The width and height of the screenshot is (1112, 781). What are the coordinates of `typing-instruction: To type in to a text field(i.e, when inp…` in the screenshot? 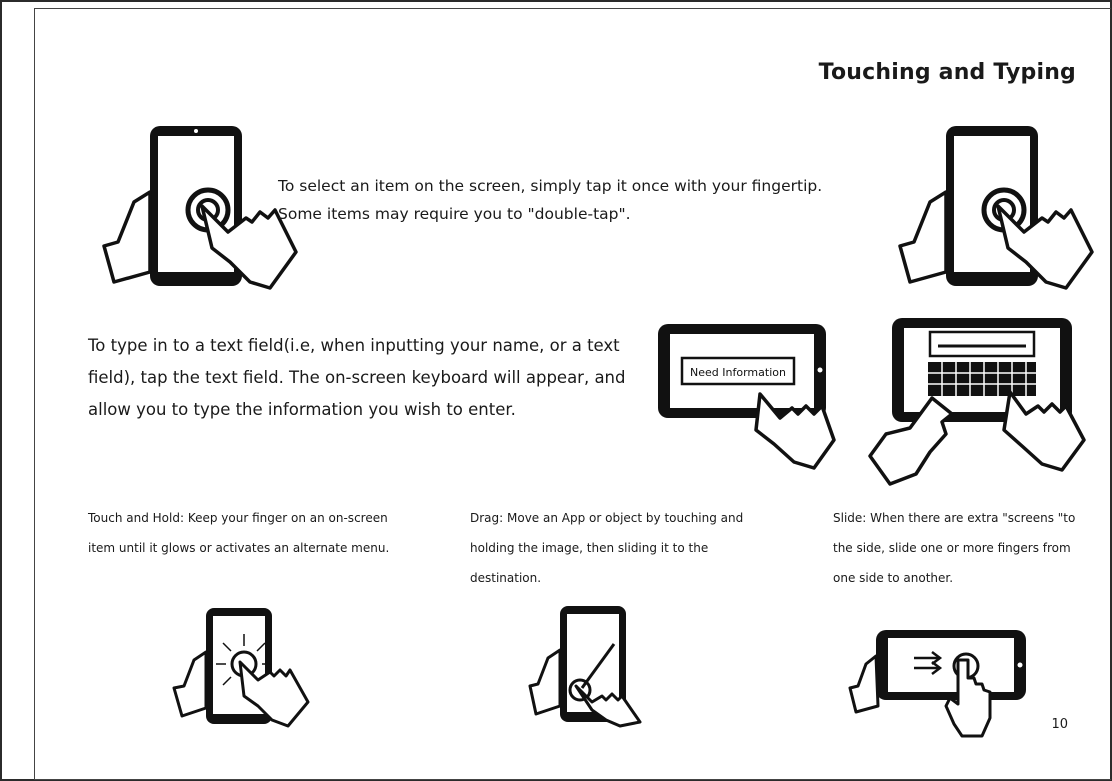 It's located at (357, 377).